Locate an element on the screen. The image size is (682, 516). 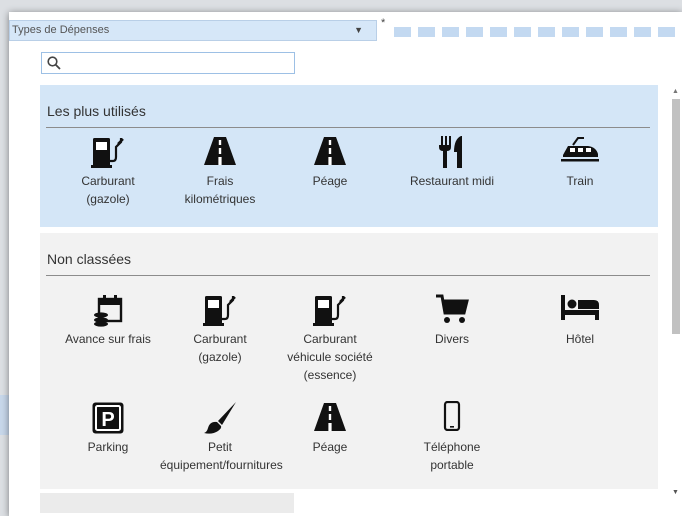
expense-type-label: Petit équipement/fournitures is located at coordinates (221, 456).